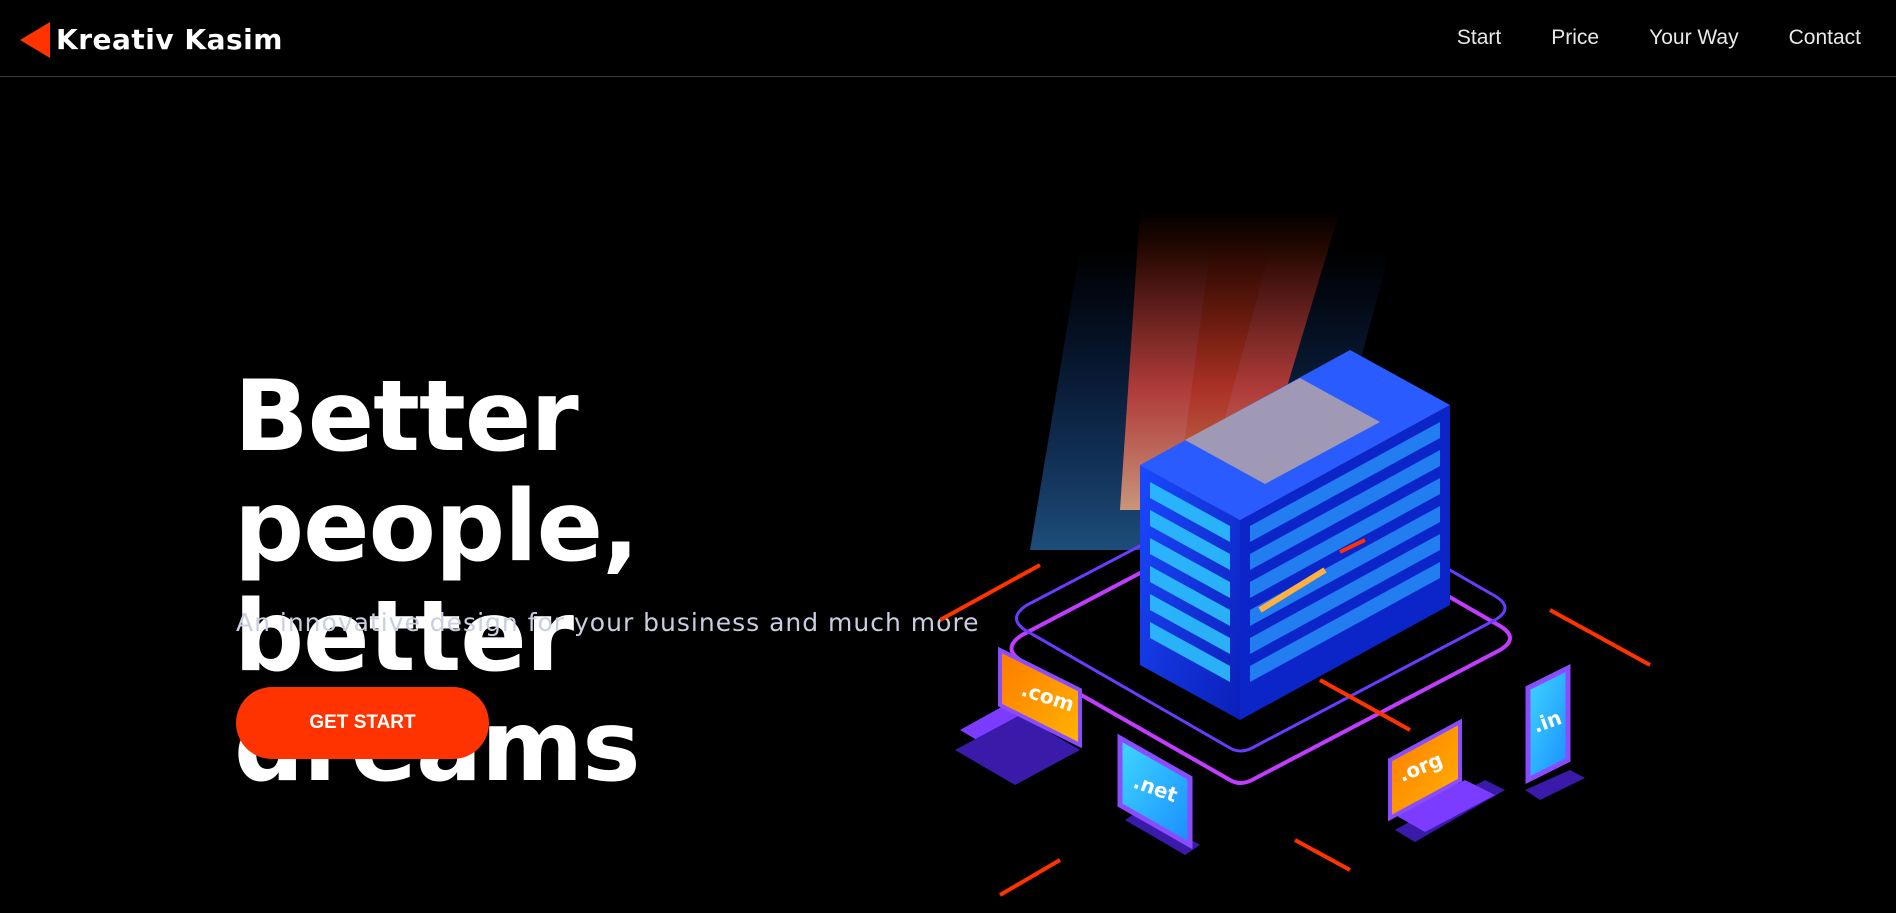 The width and height of the screenshot is (1896, 913). I want to click on logo: Kreativ Kasim, so click(151, 40).